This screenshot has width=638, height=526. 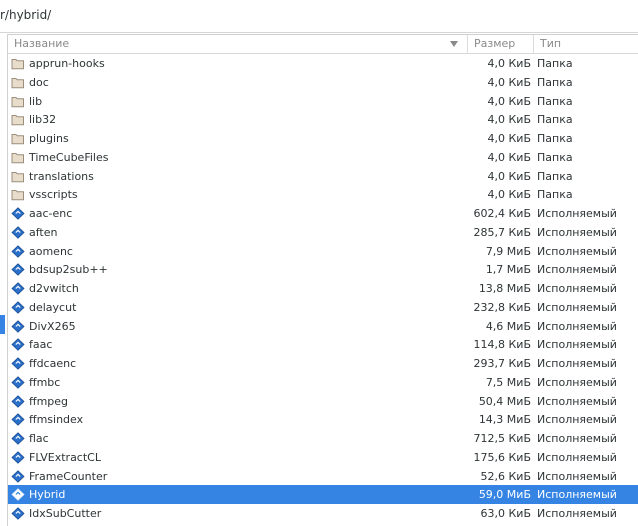 I want to click on column-header-name: Название, so click(x=237, y=44).